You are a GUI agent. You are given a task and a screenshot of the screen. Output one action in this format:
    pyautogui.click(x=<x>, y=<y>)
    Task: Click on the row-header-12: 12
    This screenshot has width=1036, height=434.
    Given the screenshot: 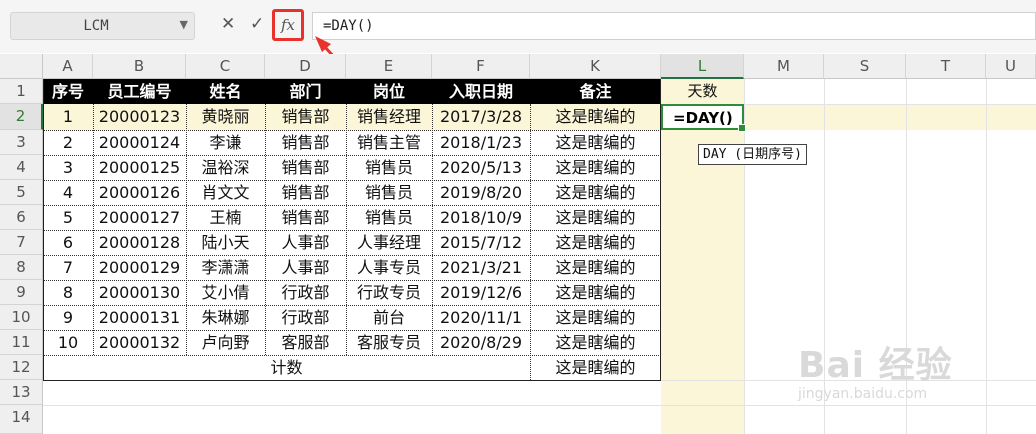 What is the action you would take?
    pyautogui.click(x=21, y=367)
    